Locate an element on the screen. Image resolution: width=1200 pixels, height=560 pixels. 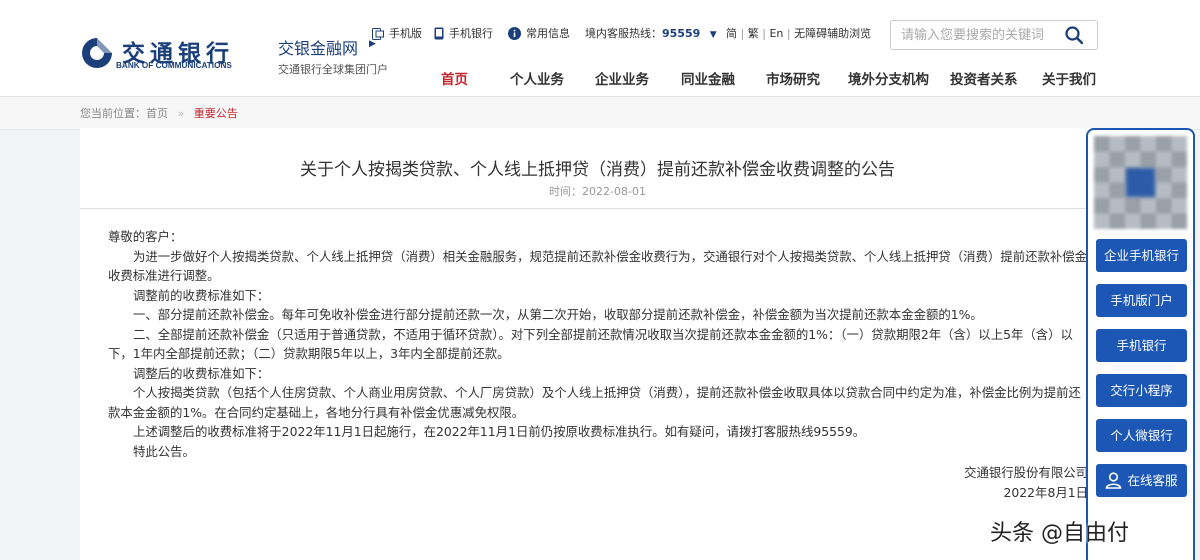
hotline-label: 境内客服热线： is located at coordinates (623, 33).